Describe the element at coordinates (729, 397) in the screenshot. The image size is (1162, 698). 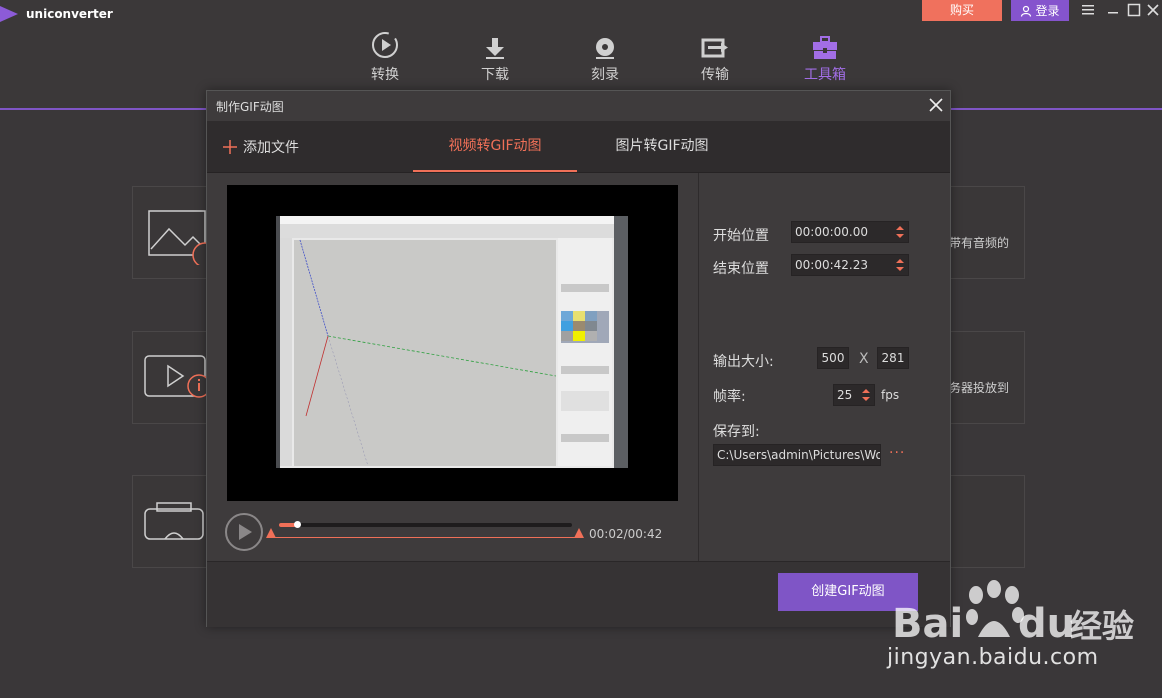
I see `fps-label: 帧率:` at that location.